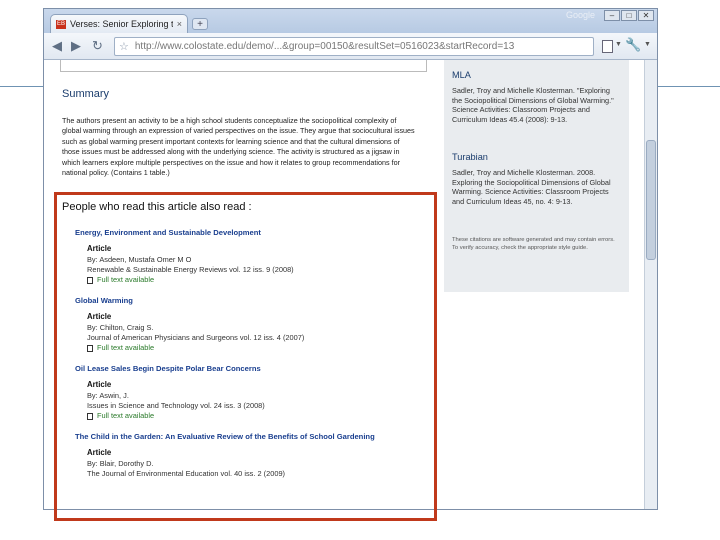  I want to click on summary-heading: Summary, so click(86, 94).